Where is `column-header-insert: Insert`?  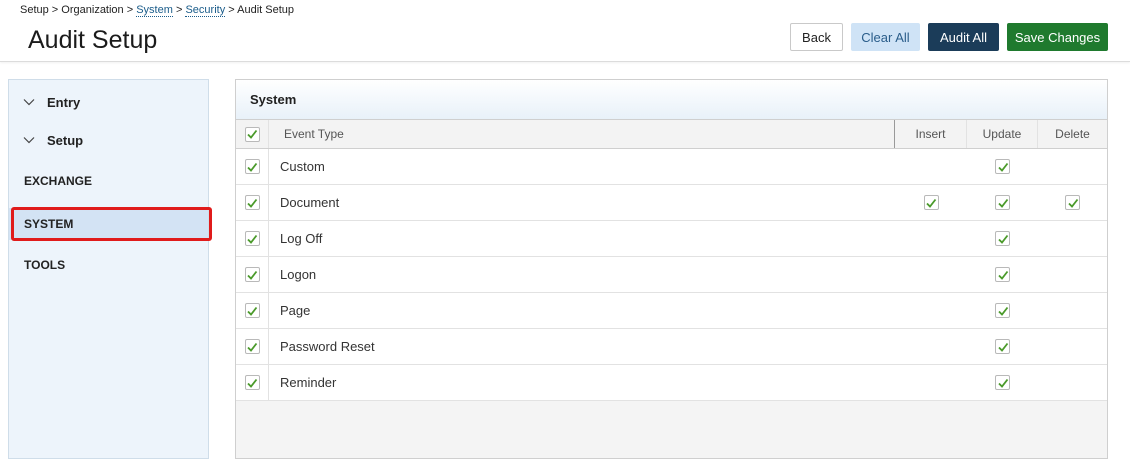
column-header-insert: Insert is located at coordinates (931, 134).